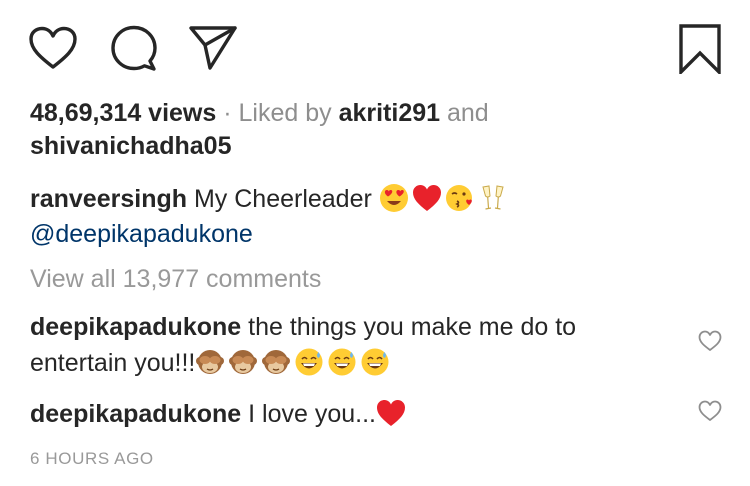 The height and width of the screenshot is (486, 750). Describe the element at coordinates (283, 199) in the screenshot. I see `caption-text: My Cheerleader` at that location.